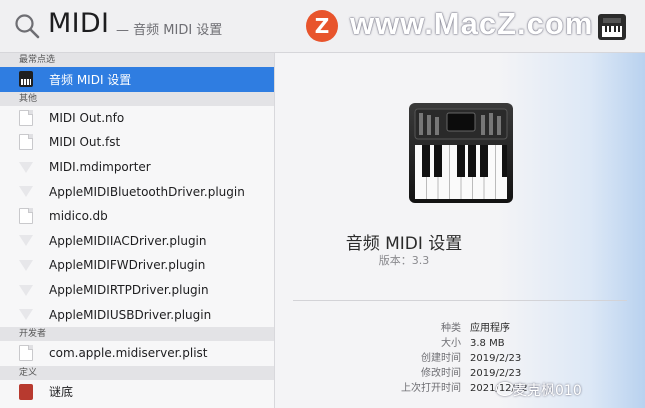  What do you see at coordinates (100, 167) in the screenshot?
I see `result-item-label: MIDI.mdimporter` at bounding box center [100, 167].